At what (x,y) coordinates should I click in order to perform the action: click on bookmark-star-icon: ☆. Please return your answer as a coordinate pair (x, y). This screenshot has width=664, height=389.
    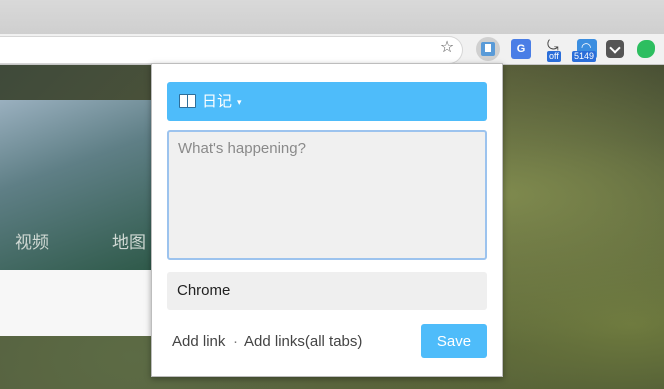
    Looking at the image, I should click on (447, 48).